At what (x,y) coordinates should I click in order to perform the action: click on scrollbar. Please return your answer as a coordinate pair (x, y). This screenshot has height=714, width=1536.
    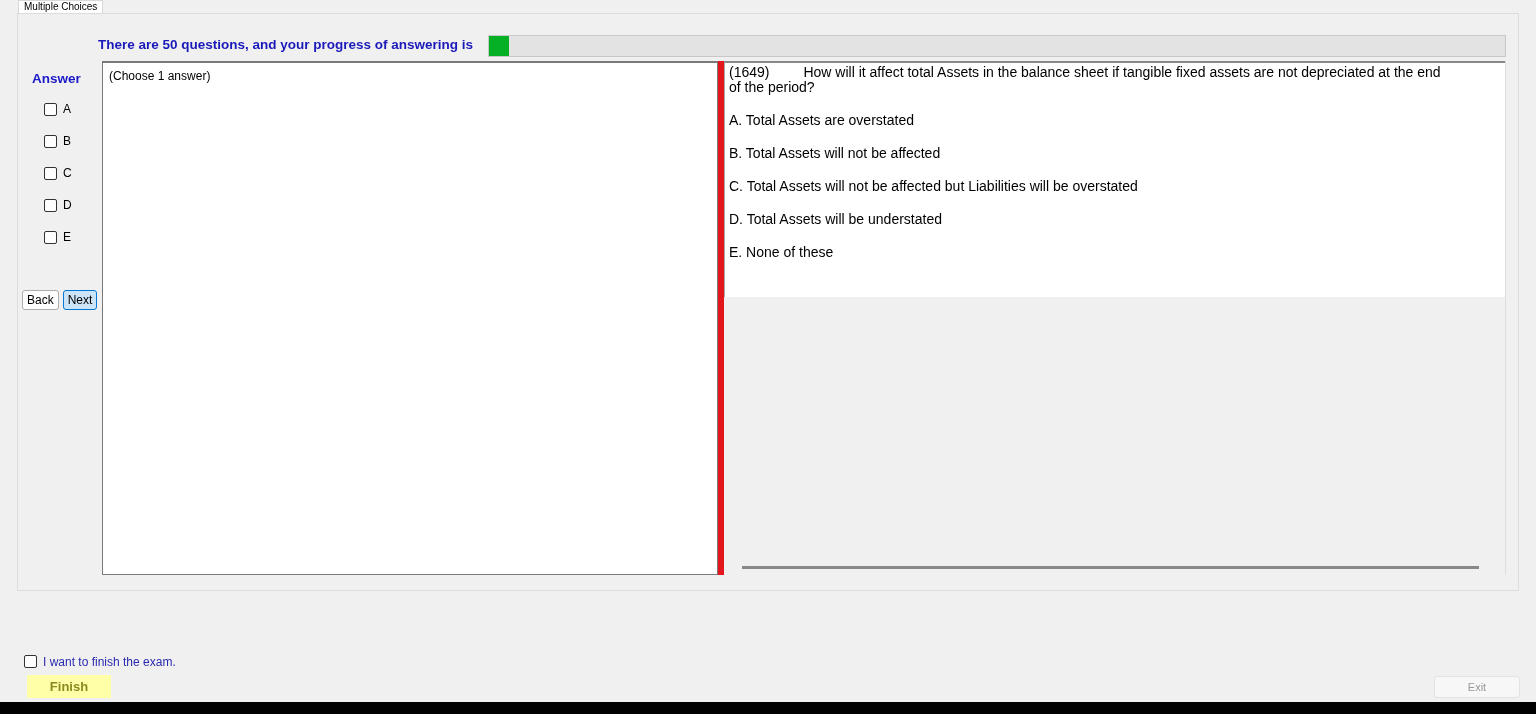
    Looking at the image, I should click on (1110, 567).